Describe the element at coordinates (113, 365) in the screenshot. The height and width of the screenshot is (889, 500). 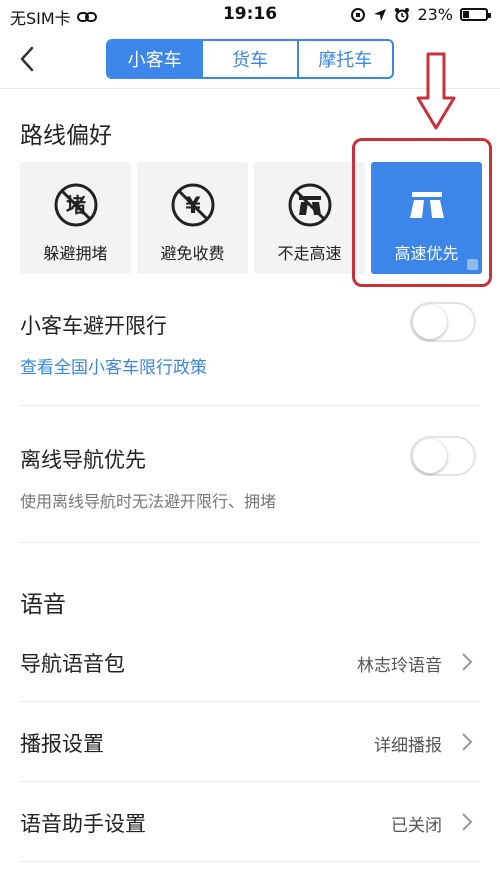
I see `restriction-policy-link: 查看全国小客车限行政策` at that location.